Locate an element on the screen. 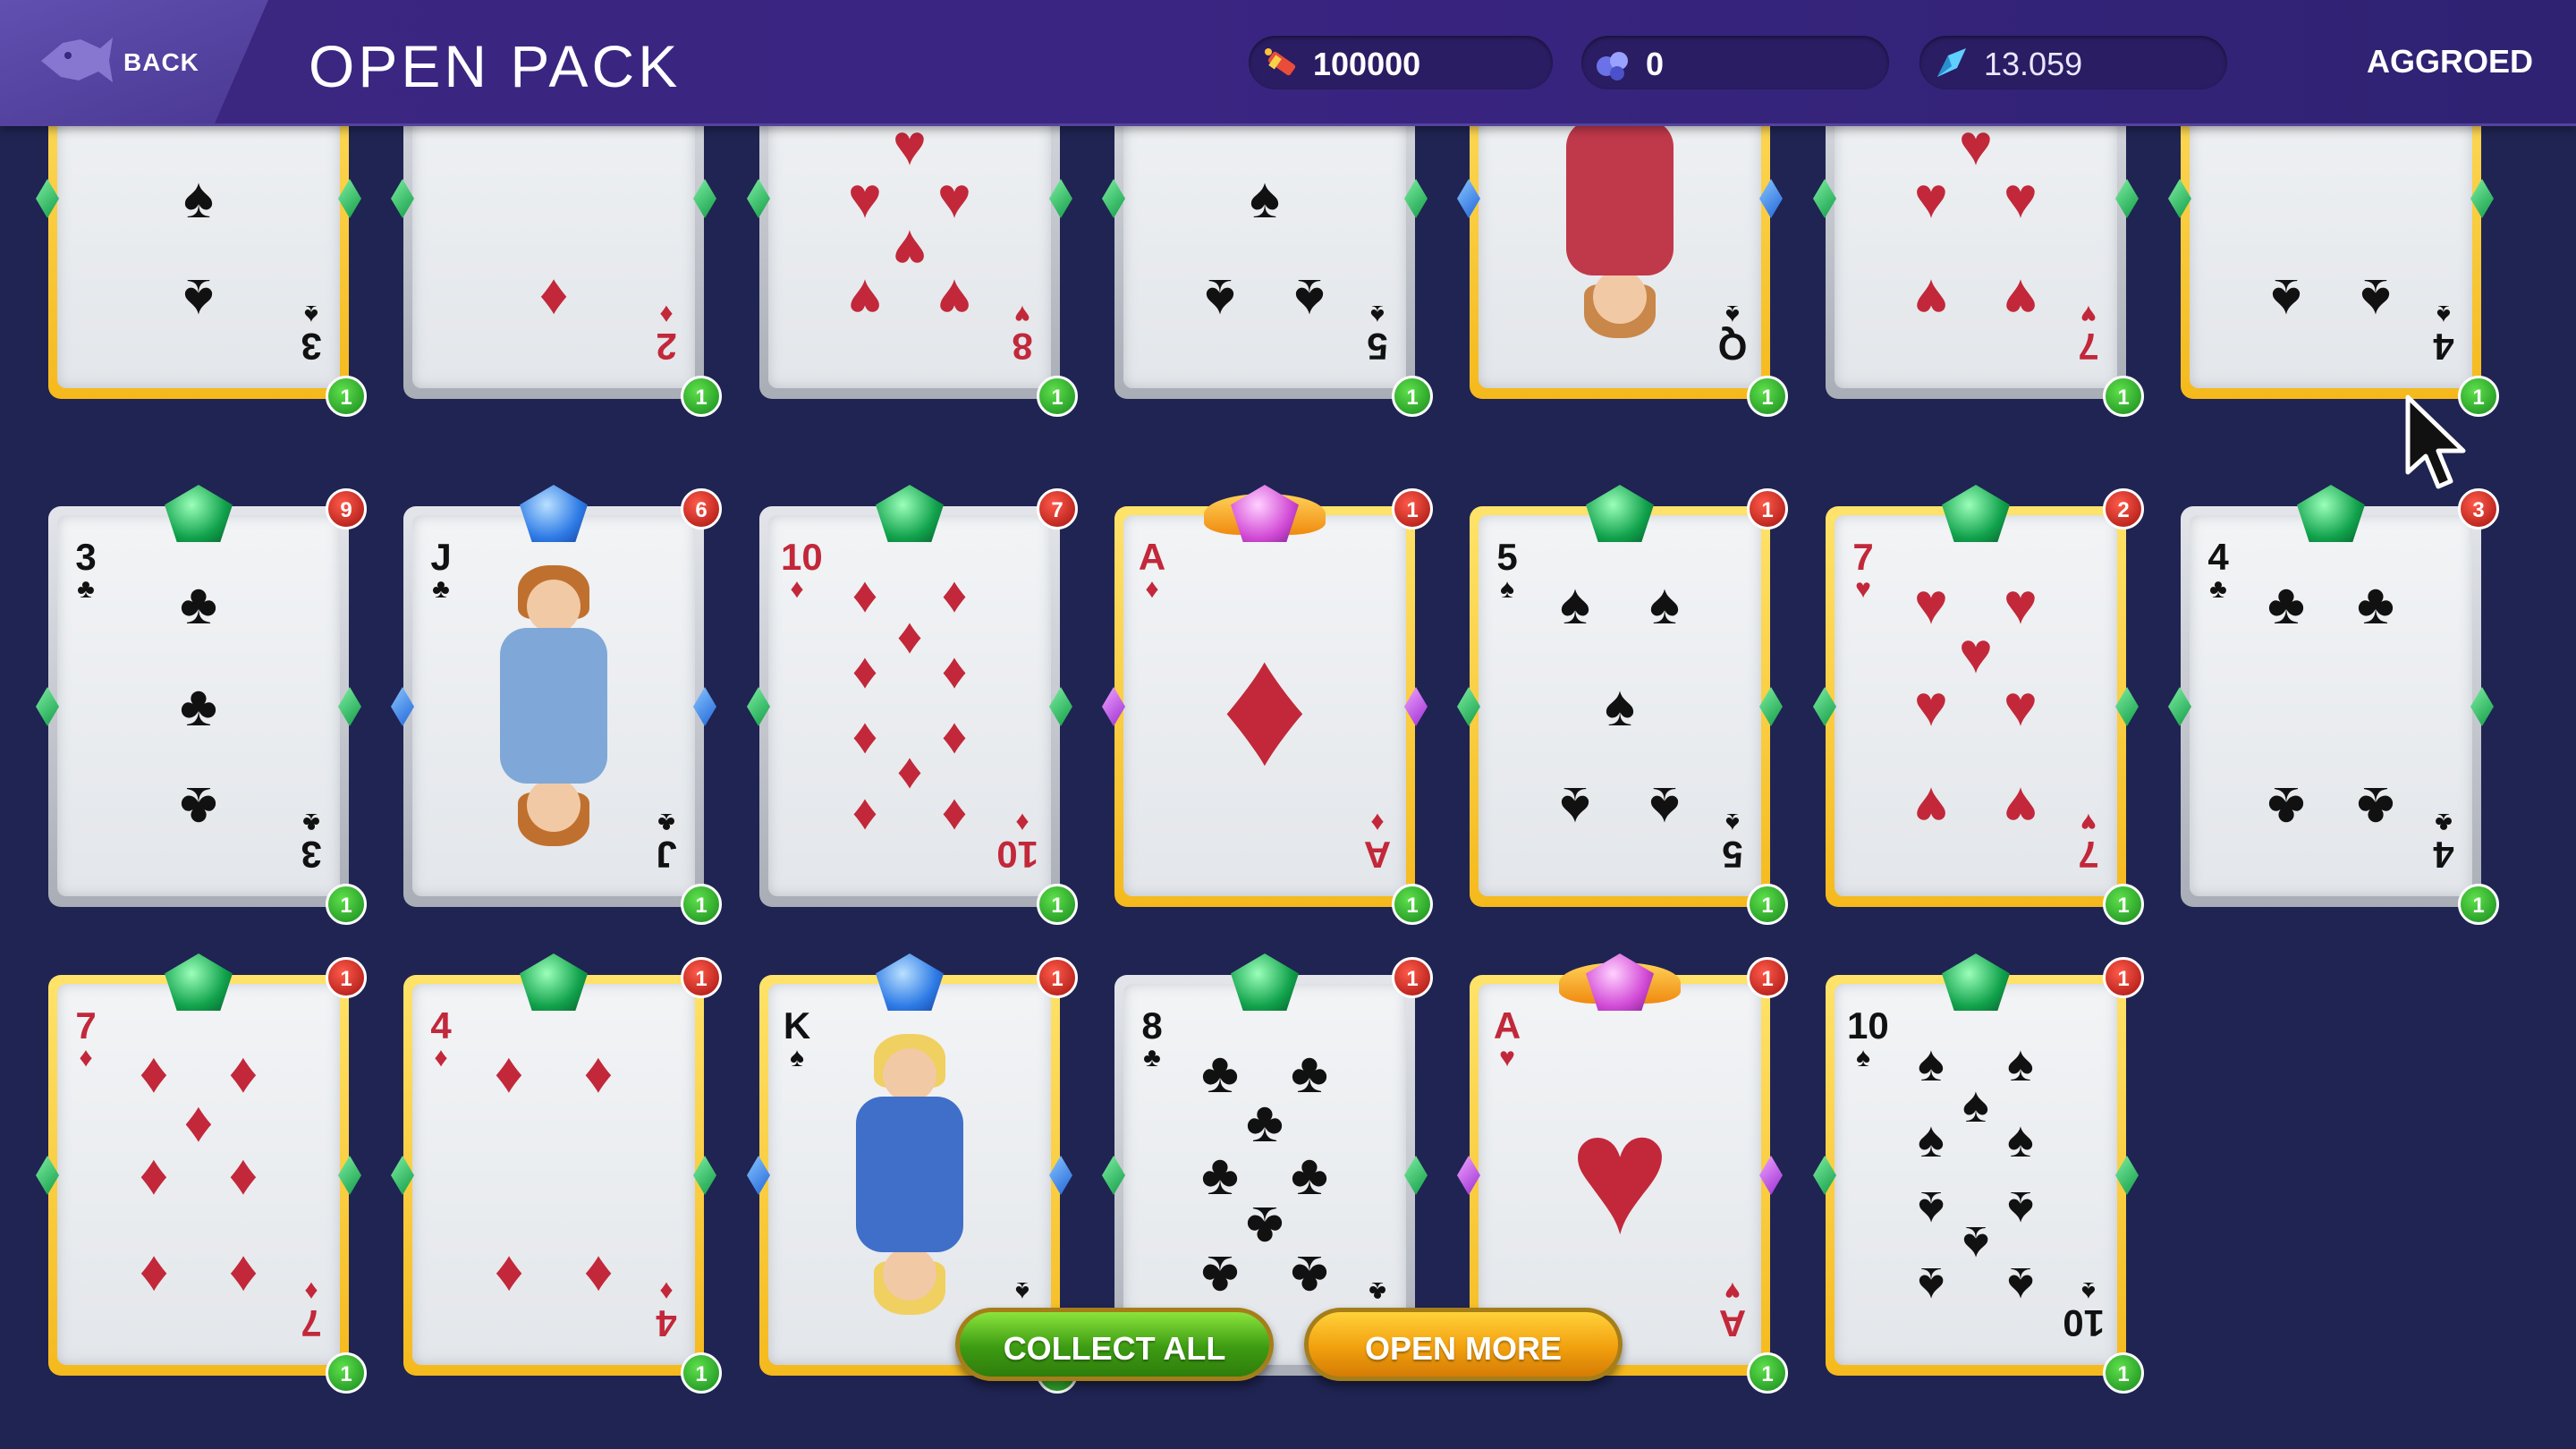 The height and width of the screenshot is (1449, 2576). rank-bottom-right: 5 ♠ is located at coordinates (1732, 842).